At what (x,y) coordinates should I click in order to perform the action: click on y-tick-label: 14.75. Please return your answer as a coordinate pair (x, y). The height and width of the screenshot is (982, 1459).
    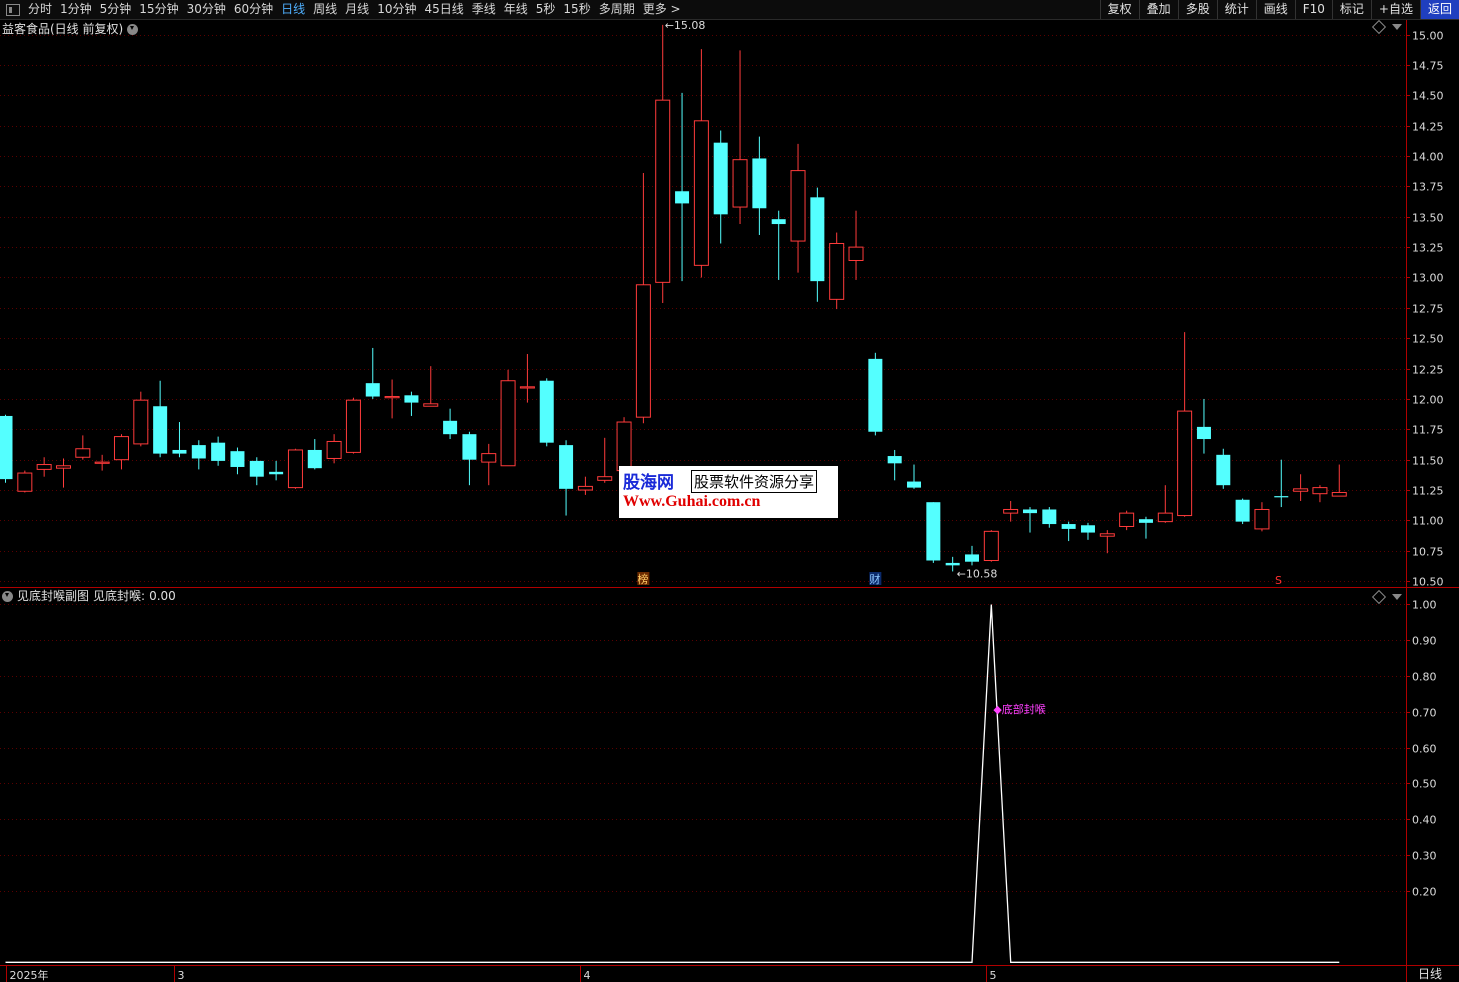
    Looking at the image, I should click on (1428, 66).